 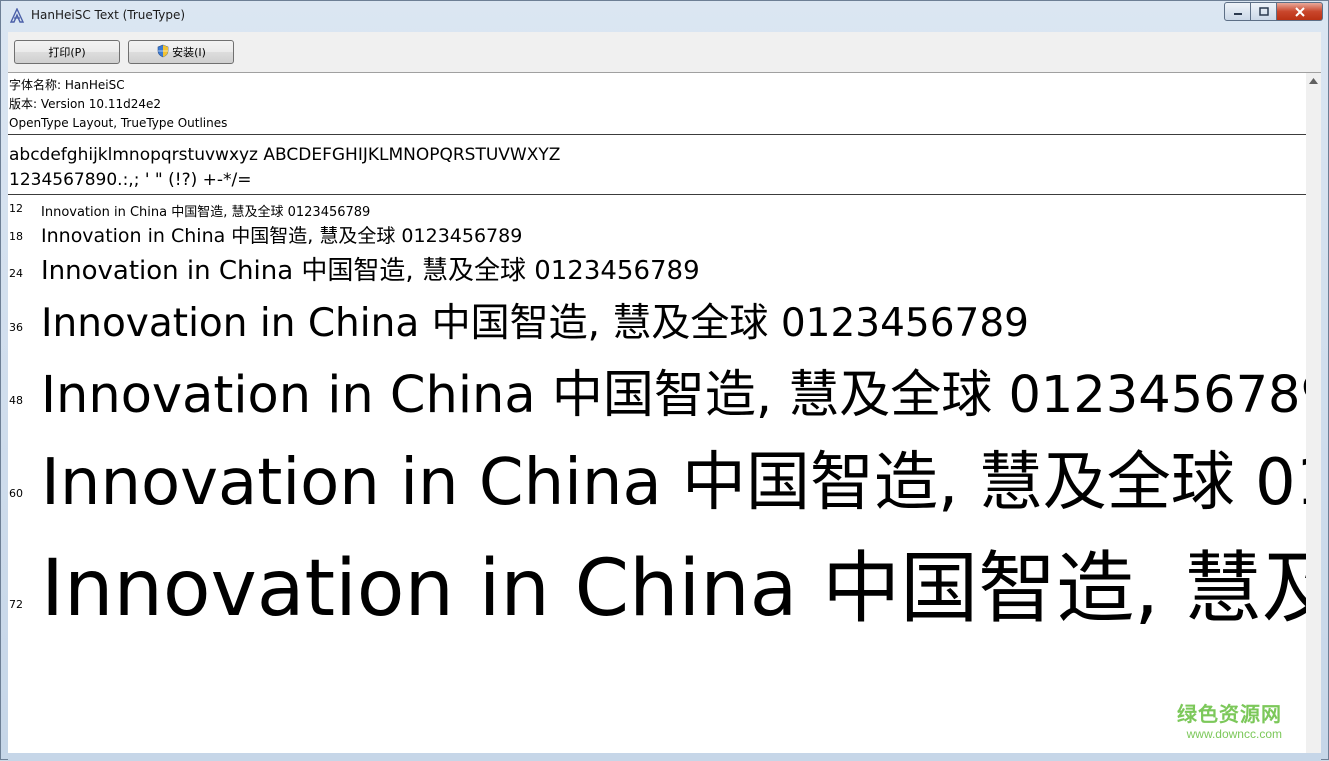 I want to click on font-name-text: 字体名称: HanHeiSC, so click(x=67, y=85).